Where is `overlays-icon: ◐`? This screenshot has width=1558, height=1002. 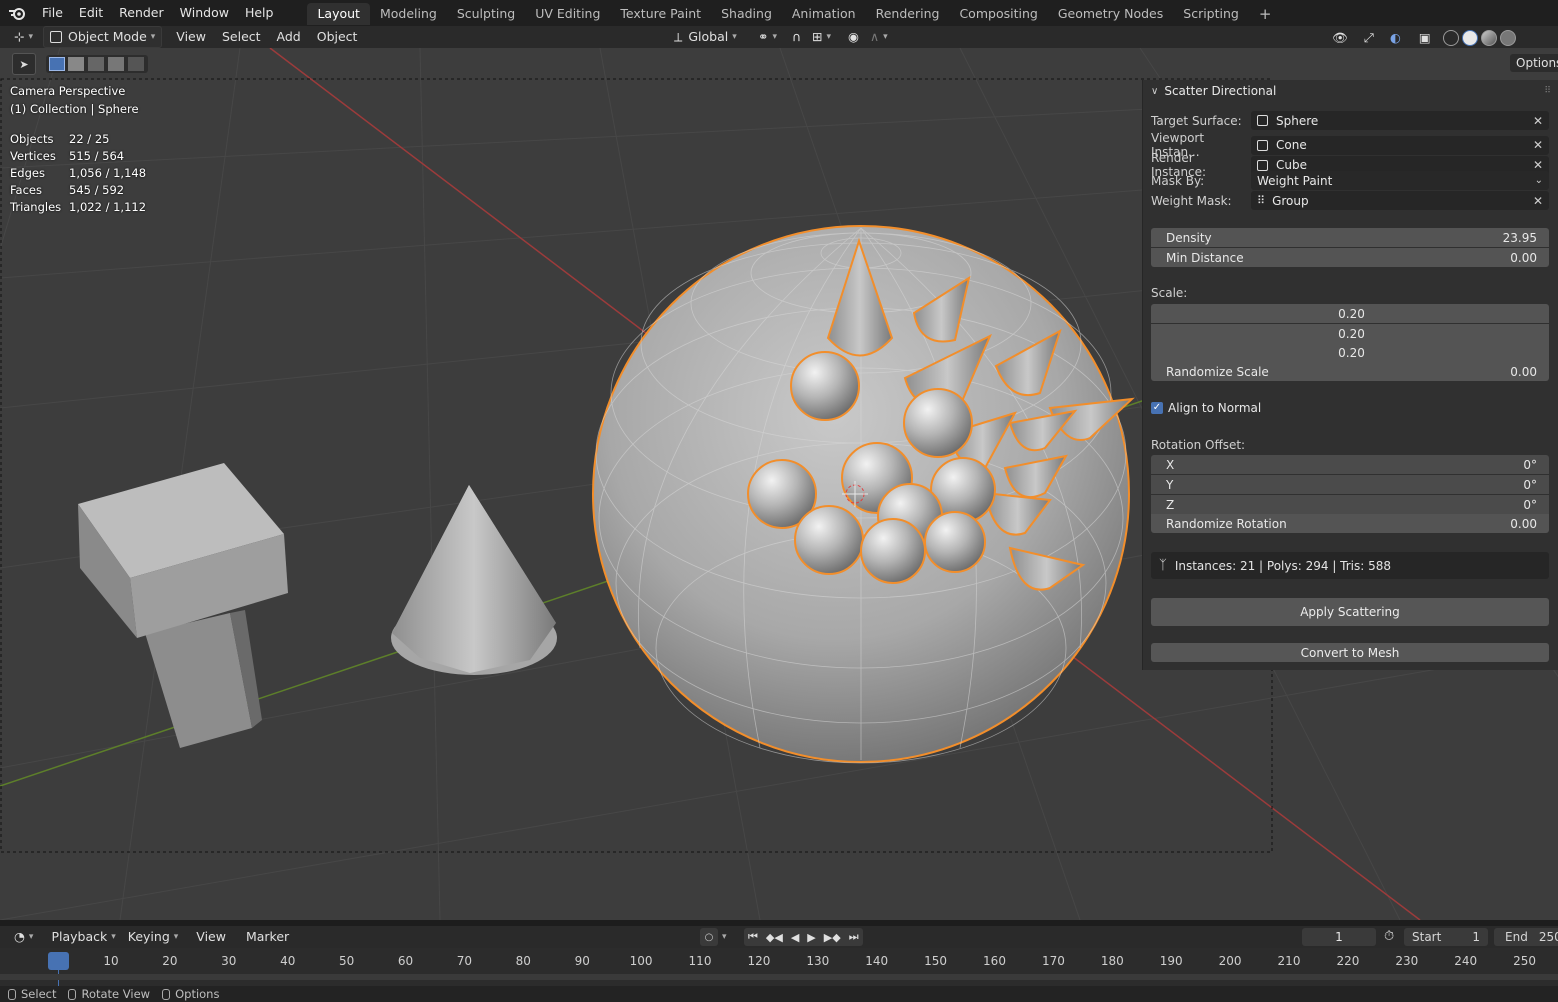 overlays-icon: ◐ is located at coordinates (1395, 38).